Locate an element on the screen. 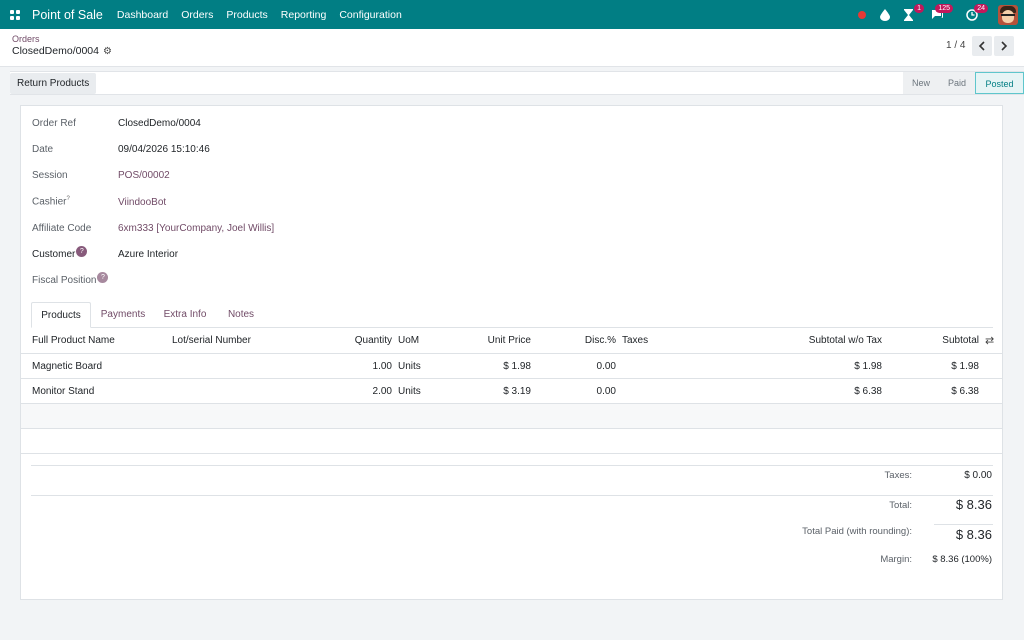 The height and width of the screenshot is (640, 1024). notebook-tabs: Products Payments Extra Info Notes is located at coordinates (512, 315).